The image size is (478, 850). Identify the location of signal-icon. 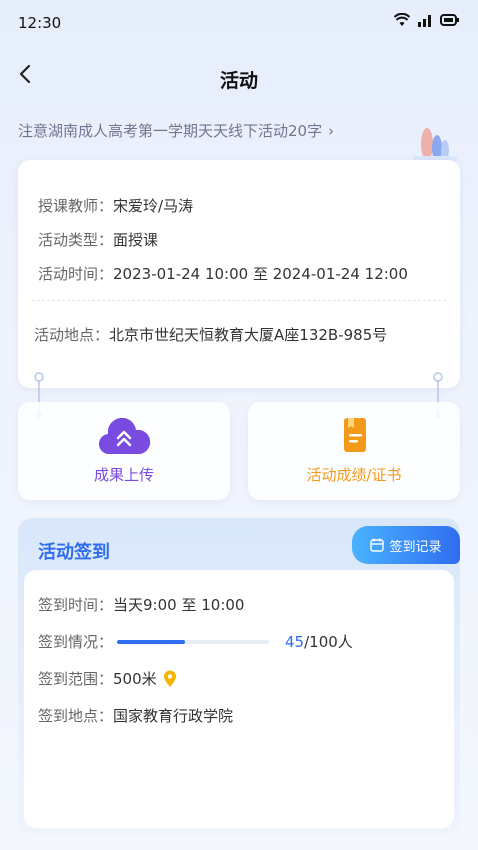
(424, 21).